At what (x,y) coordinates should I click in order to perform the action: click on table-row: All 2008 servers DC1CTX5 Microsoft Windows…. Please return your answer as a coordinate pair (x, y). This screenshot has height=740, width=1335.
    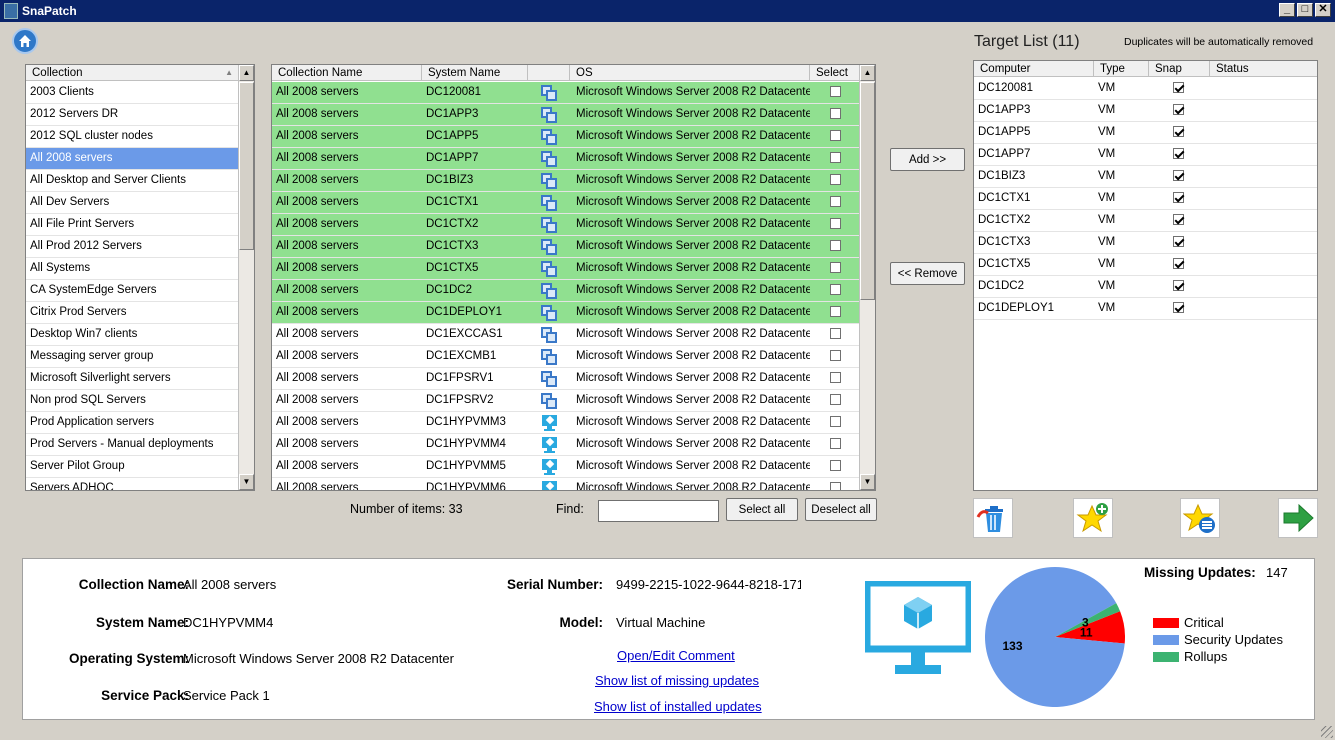
    Looking at the image, I should click on (566, 269).